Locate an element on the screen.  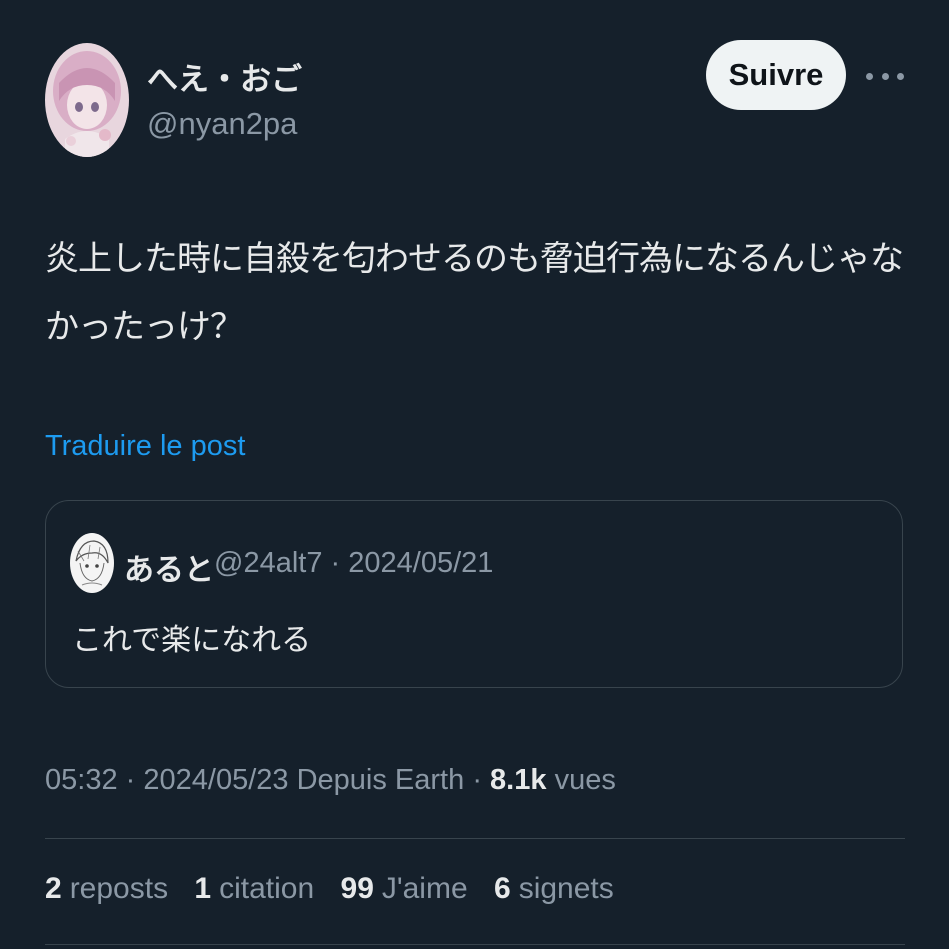
citations-count: 1 is located at coordinates (203, 888).